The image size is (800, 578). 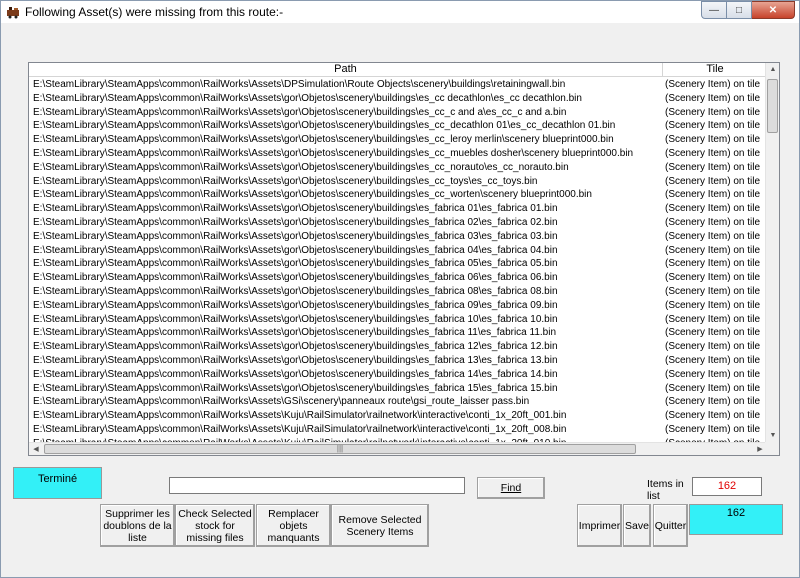 What do you see at coordinates (380, 525) in the screenshot?
I see `remove-selected-scenery-button: Remove Selected Scenery Items` at bounding box center [380, 525].